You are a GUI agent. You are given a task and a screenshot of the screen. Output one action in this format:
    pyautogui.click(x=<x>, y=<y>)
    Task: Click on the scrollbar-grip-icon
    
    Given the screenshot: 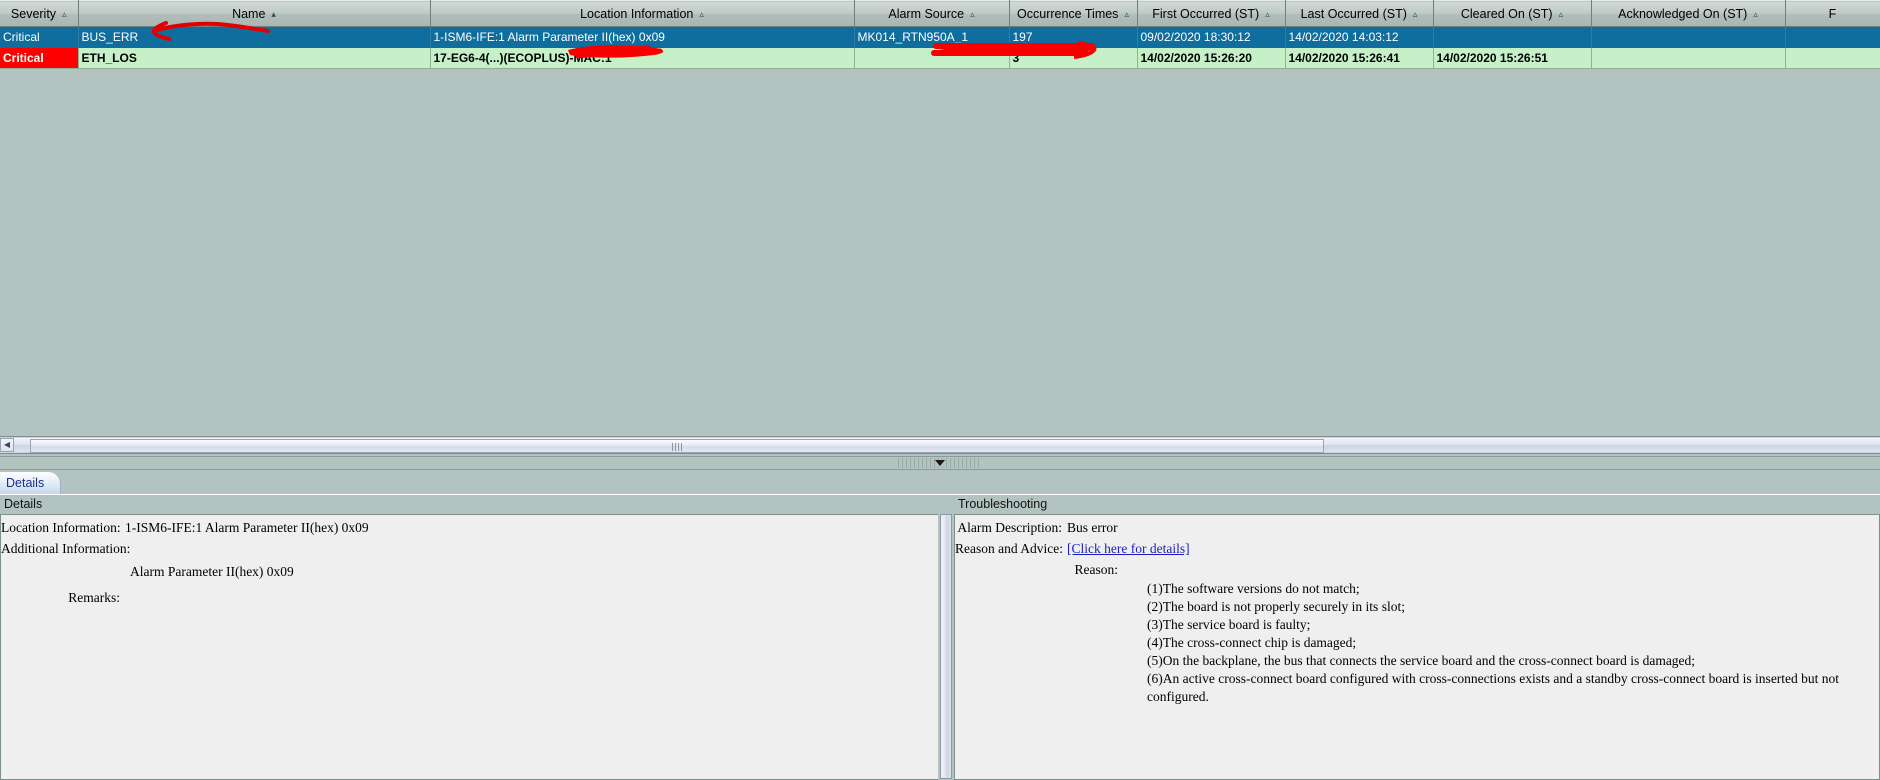 What is the action you would take?
    pyautogui.click(x=677, y=447)
    